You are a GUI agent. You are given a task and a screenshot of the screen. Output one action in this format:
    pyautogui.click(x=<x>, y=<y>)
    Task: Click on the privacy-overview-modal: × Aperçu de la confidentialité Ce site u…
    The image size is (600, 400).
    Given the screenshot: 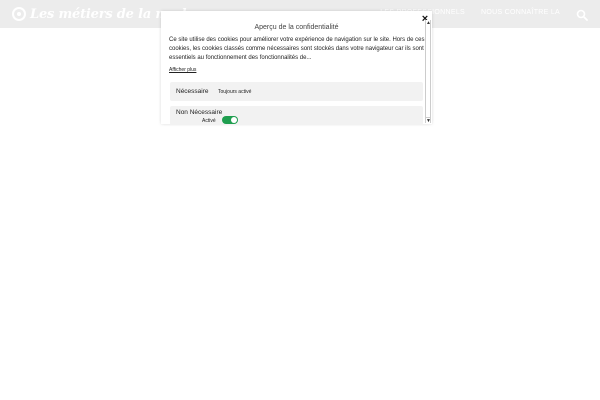 What is the action you would take?
    pyautogui.click(x=296, y=68)
    